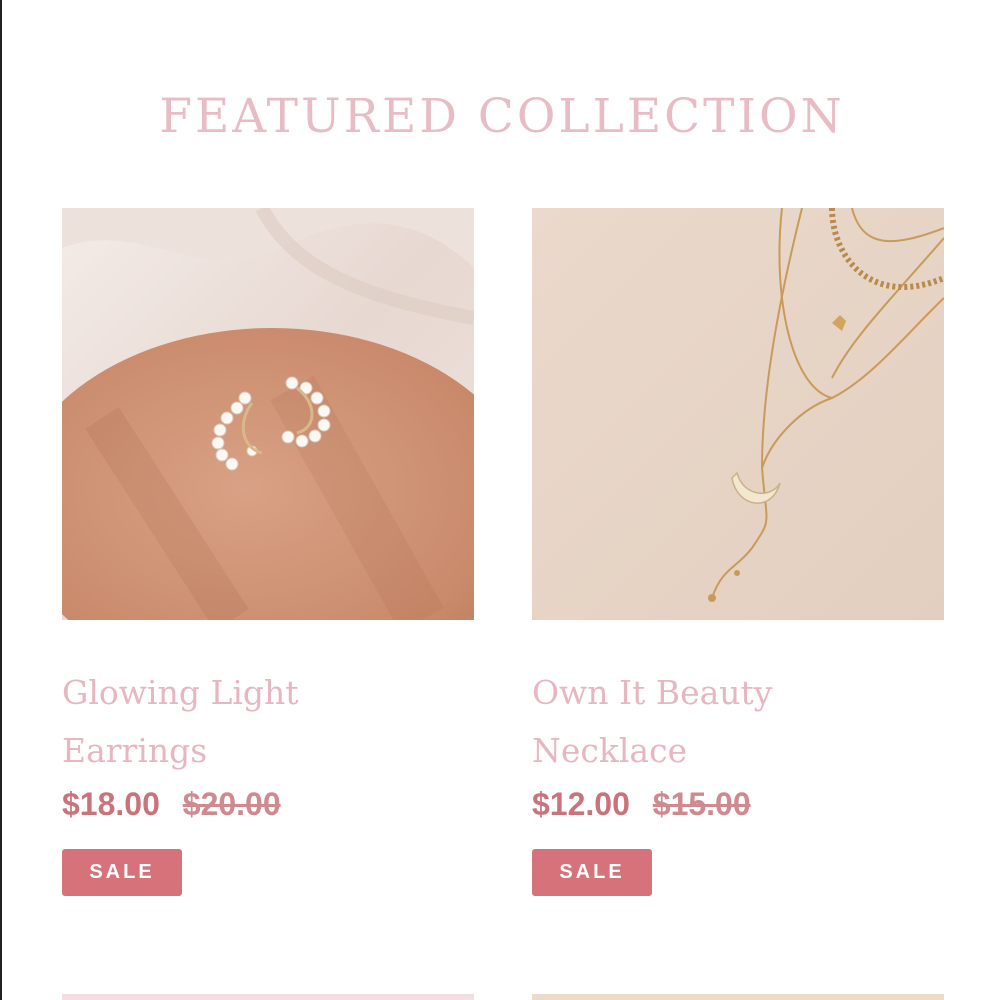  I want to click on product-name: Glowing Light Earrings, so click(262, 722).